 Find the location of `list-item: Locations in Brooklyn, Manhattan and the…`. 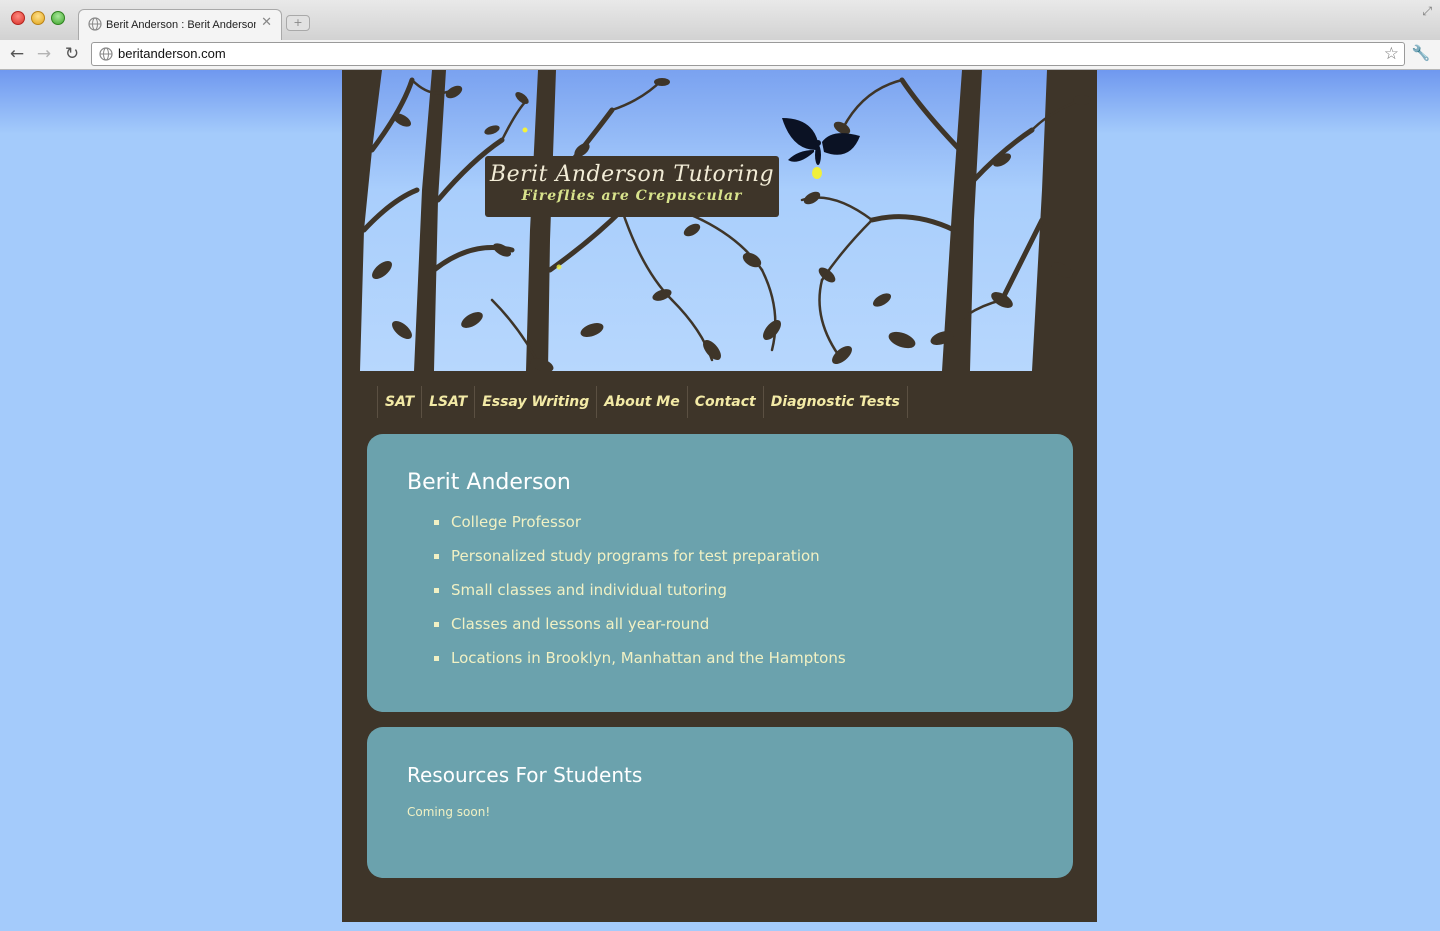

list-item: Locations in Brooklyn, Manhattan and the… is located at coordinates (640, 663).